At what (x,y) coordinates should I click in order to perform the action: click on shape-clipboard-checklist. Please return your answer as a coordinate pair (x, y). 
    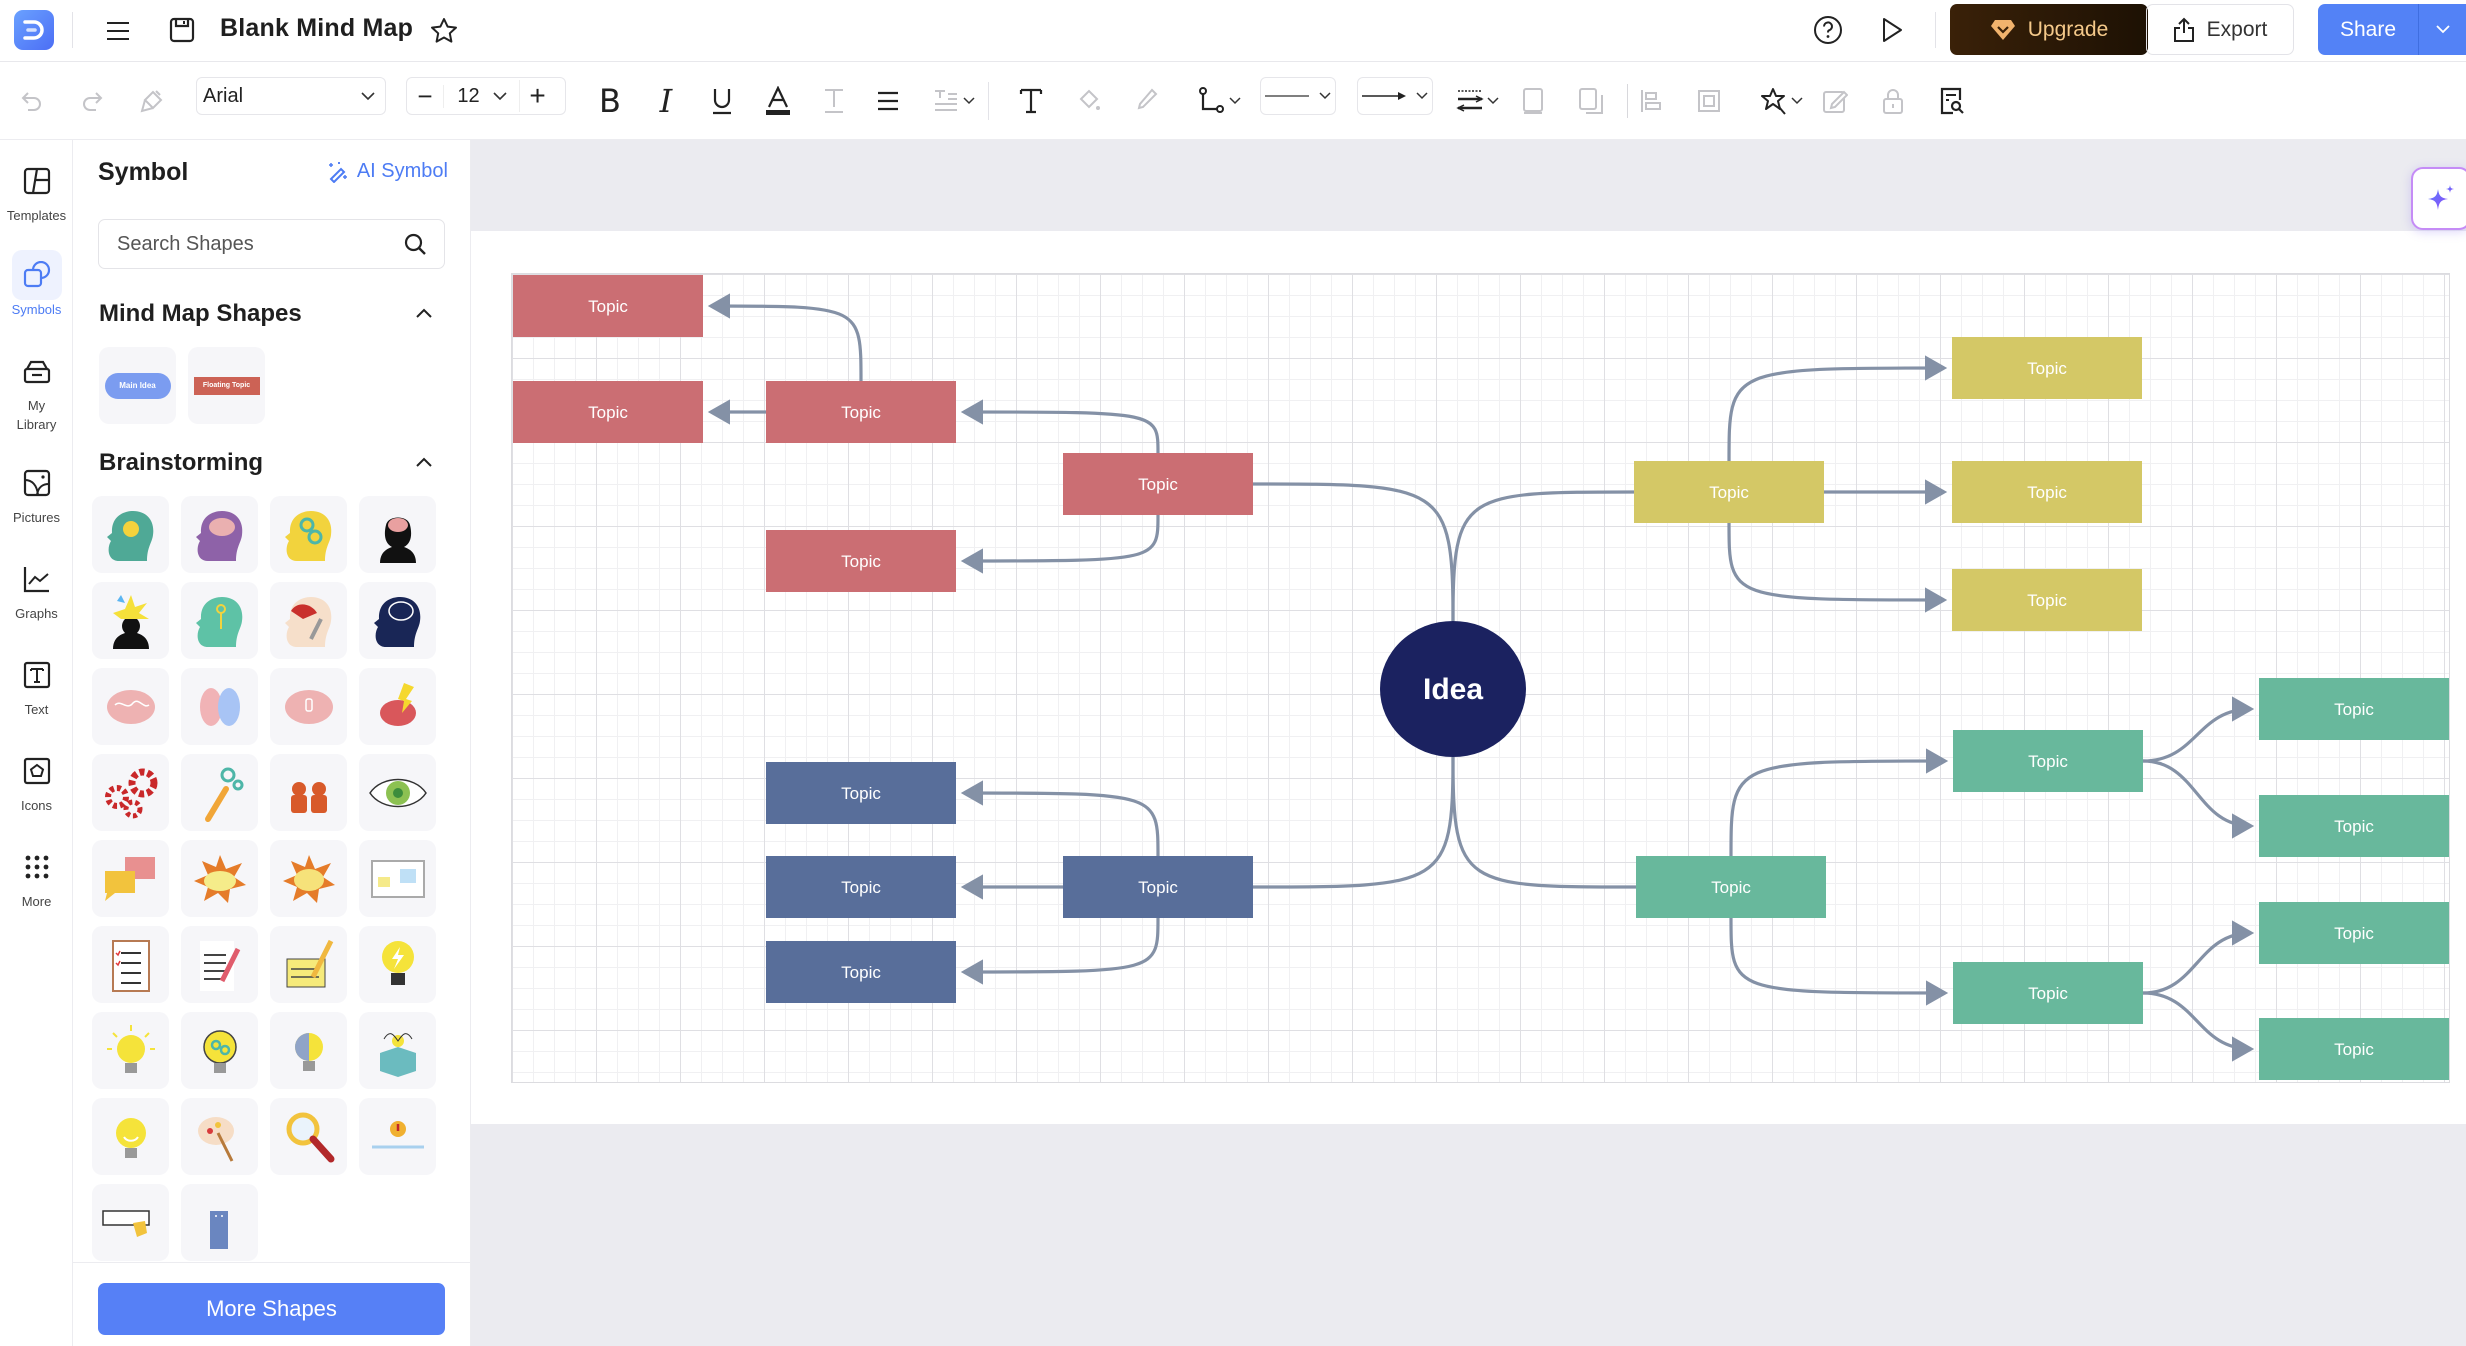
    Looking at the image, I should click on (130, 964).